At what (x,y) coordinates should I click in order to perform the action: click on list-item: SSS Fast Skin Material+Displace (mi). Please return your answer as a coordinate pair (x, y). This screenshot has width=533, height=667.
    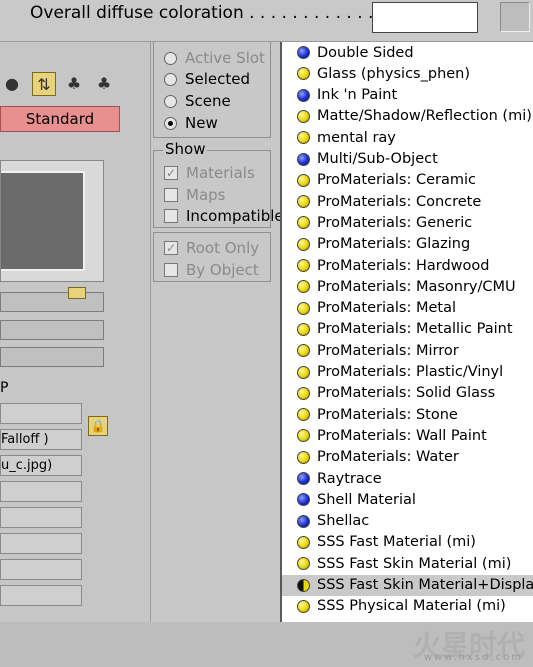
    Looking at the image, I should click on (407, 585).